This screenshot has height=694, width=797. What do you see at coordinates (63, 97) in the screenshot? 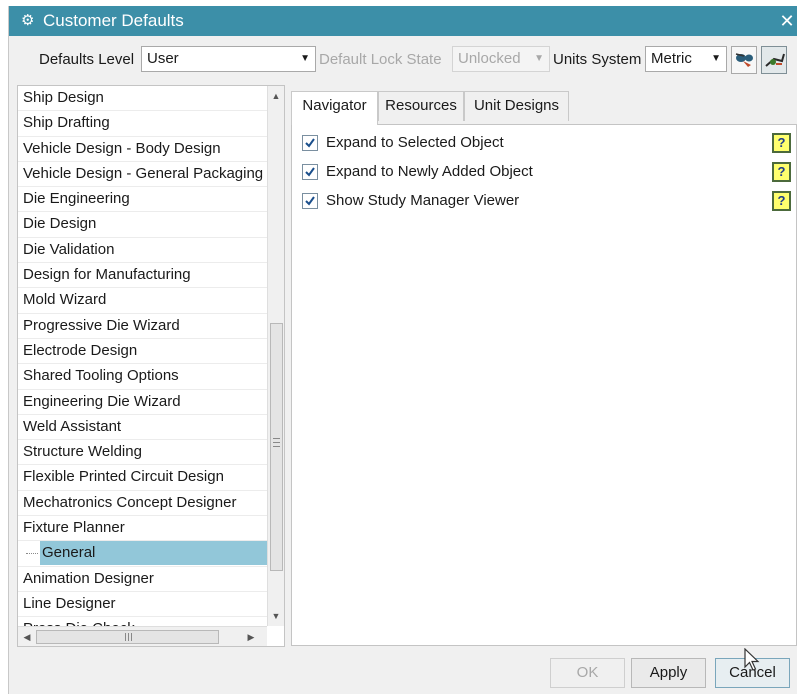
I see `tree-item-label: Ship Design` at bounding box center [63, 97].